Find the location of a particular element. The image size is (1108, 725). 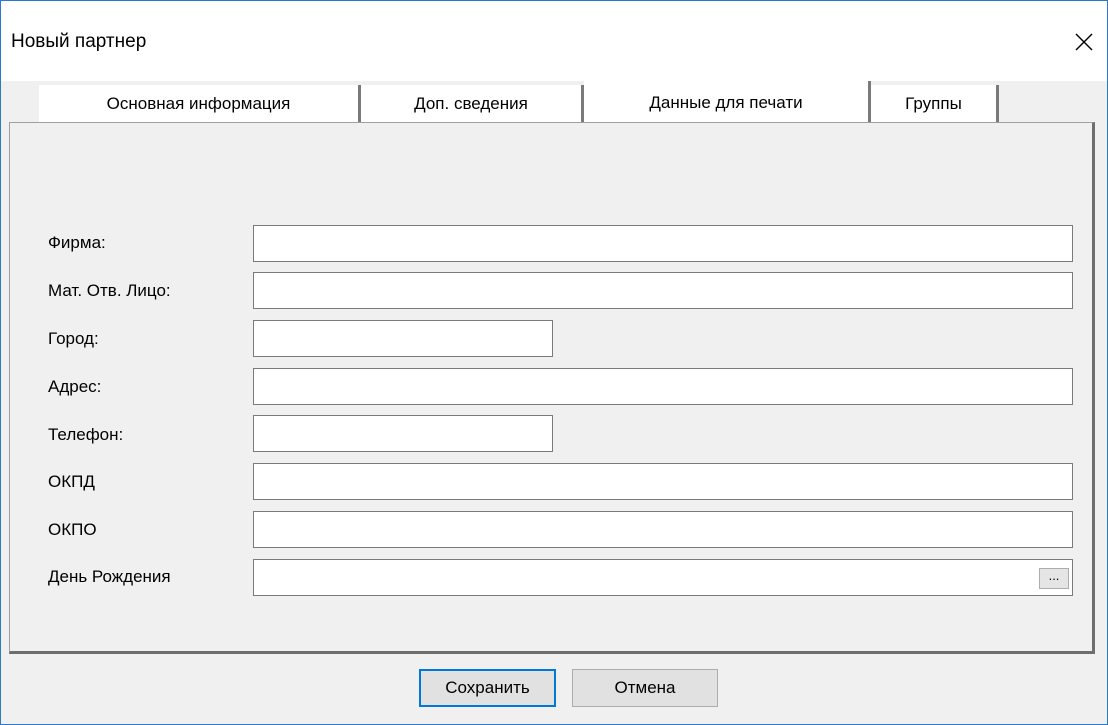

adres-input is located at coordinates (663, 386).